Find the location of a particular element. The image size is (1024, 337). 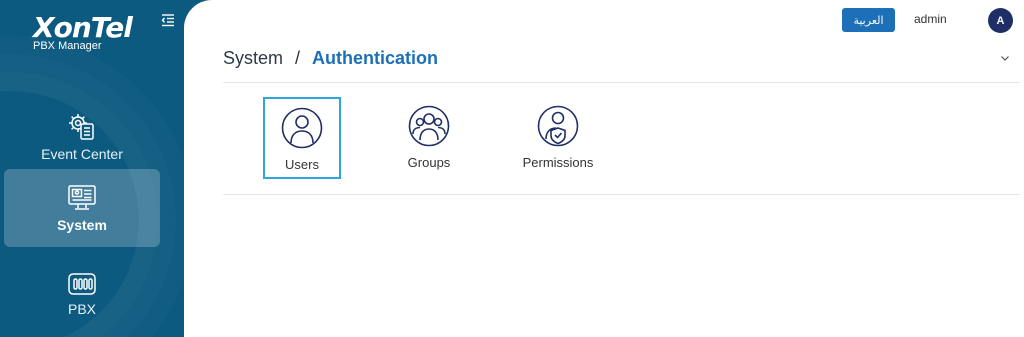

sidebar-item-system: System is located at coordinates (82, 208).